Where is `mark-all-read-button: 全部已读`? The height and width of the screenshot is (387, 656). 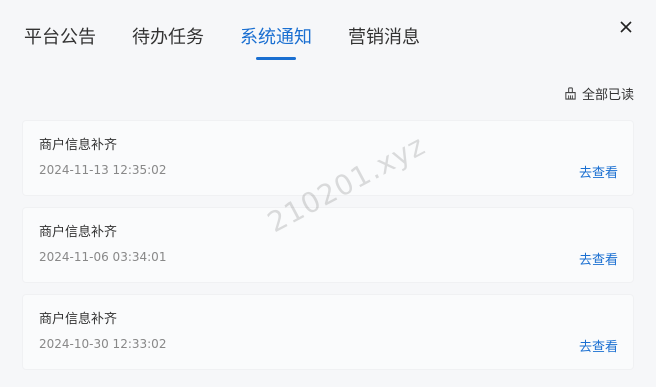
mark-all-read-button: 全部已读 is located at coordinates (599, 93).